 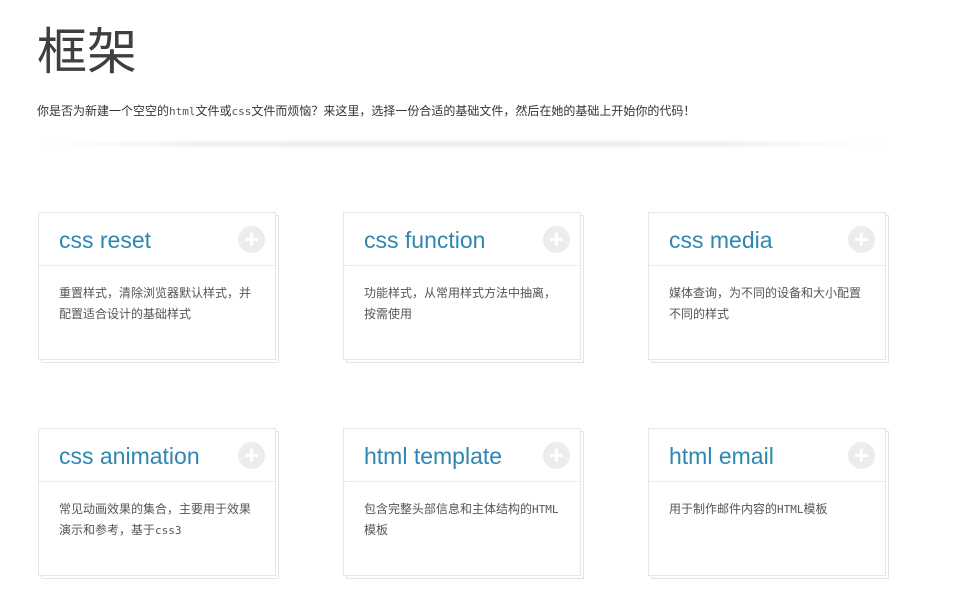 What do you see at coordinates (168, 530) in the screenshot?
I see `card-desc-keyword: css3` at bounding box center [168, 530].